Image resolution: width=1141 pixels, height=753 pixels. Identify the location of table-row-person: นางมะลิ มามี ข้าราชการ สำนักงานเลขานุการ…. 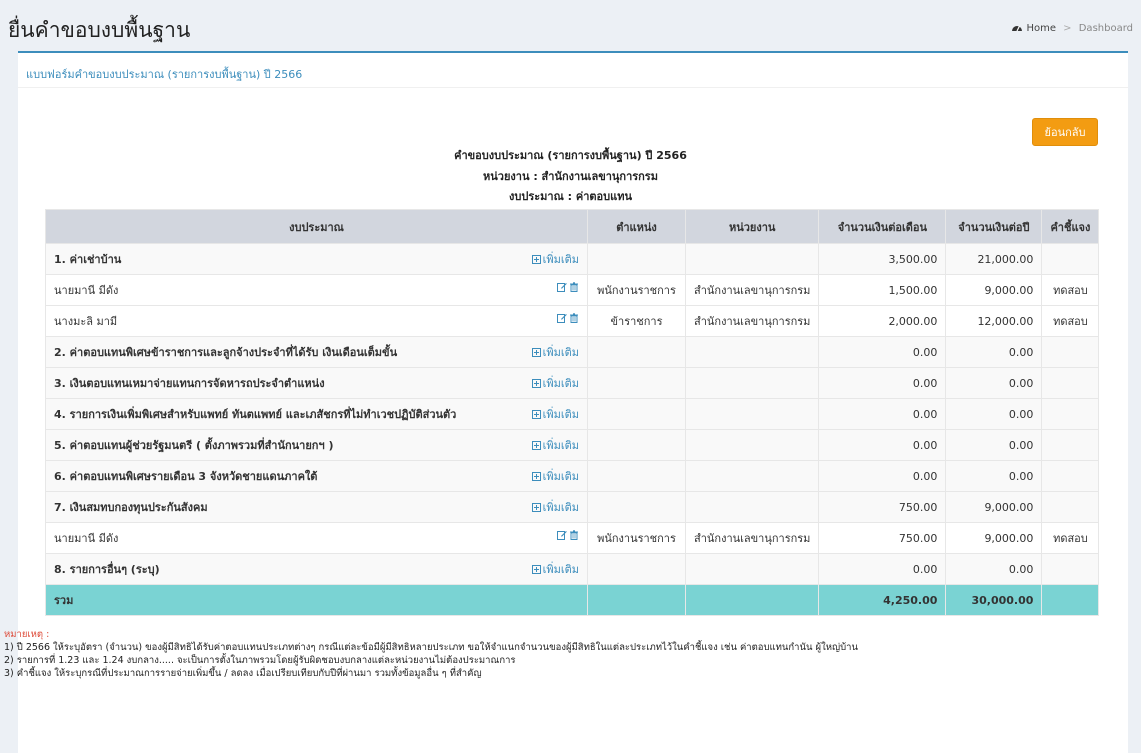
(572, 321).